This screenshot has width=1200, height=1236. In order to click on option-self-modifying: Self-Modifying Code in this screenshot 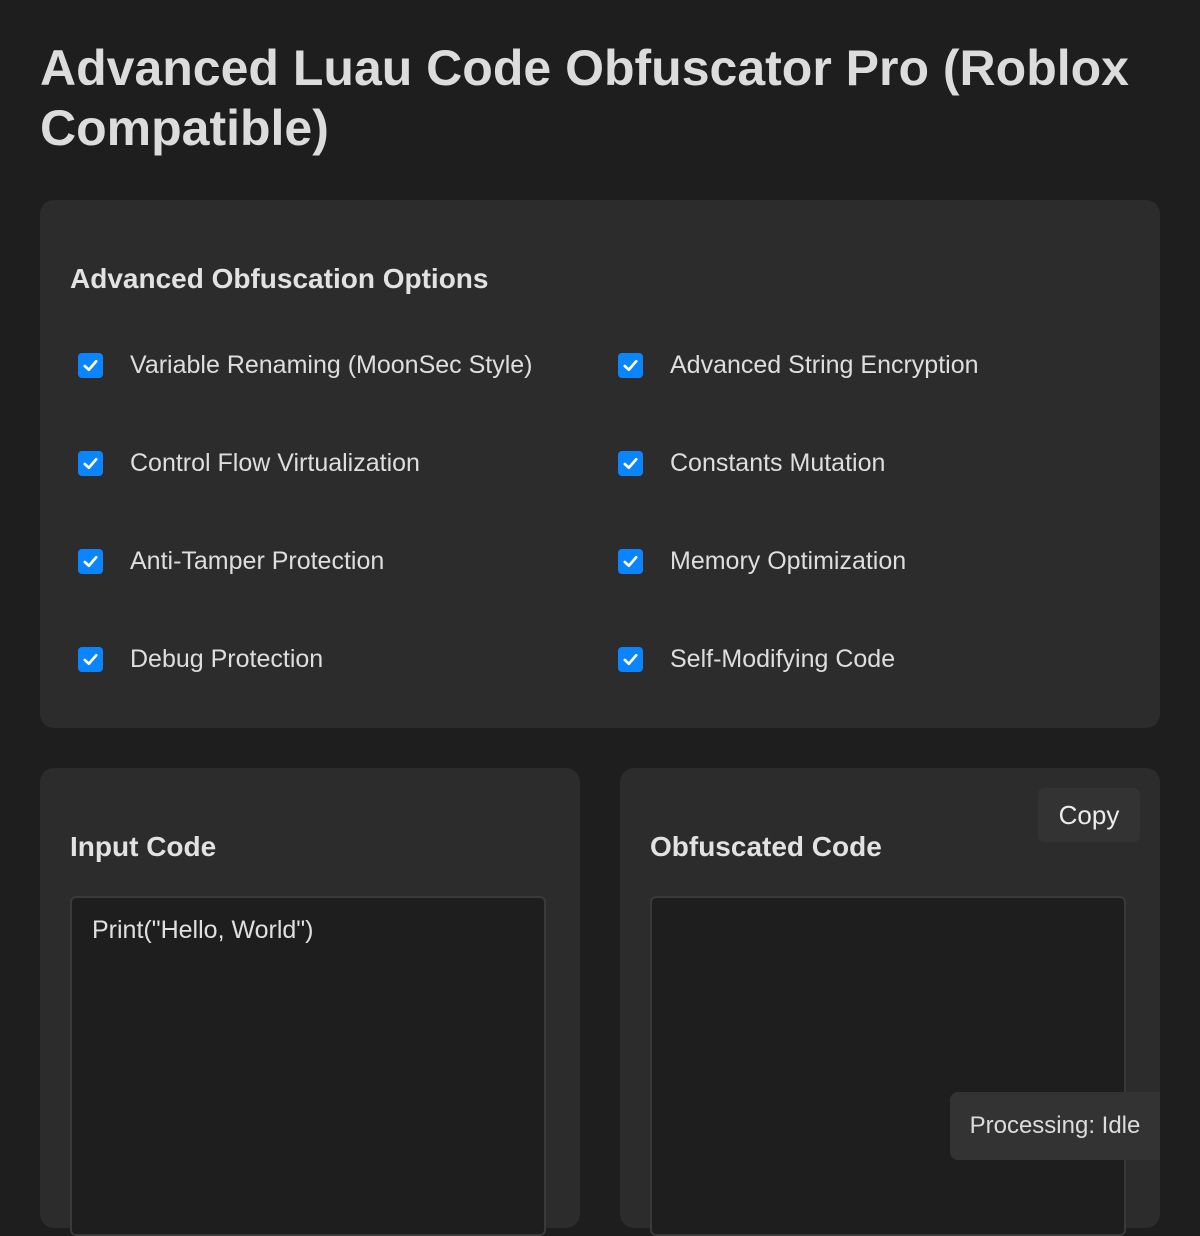, I will do `click(737, 659)`.